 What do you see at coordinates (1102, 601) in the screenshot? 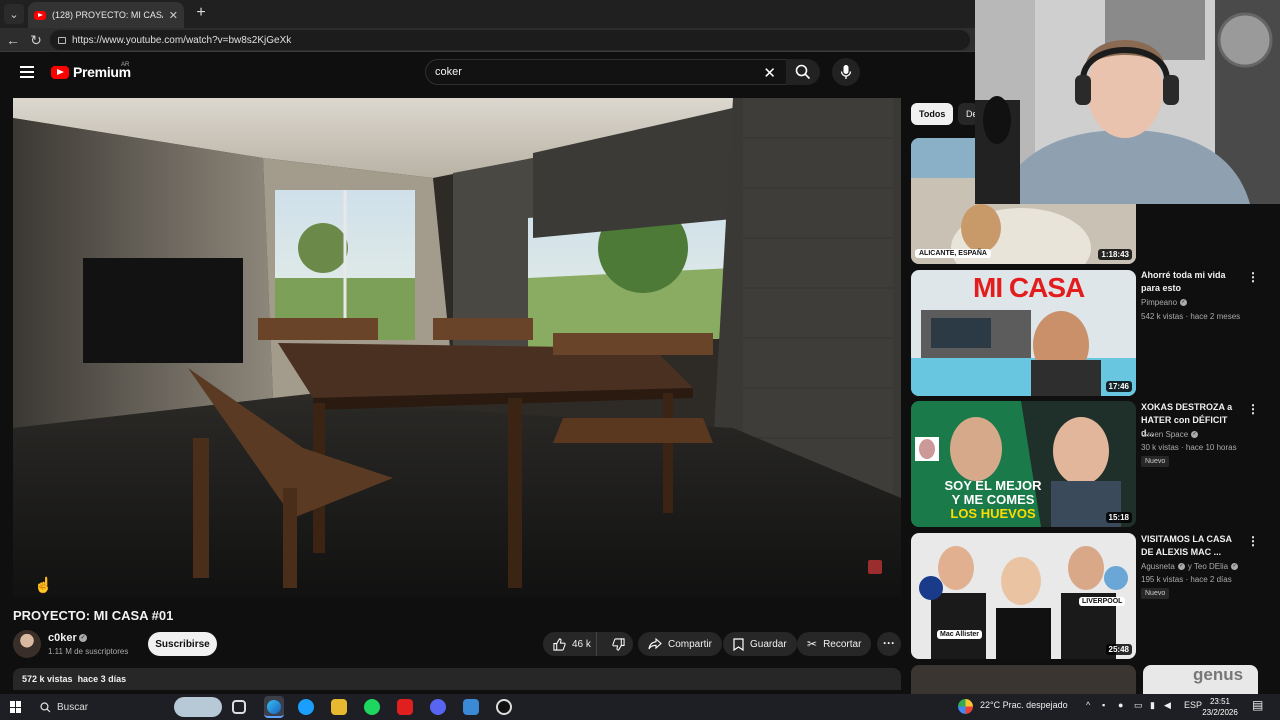
I see `player-tag-right: LIVERPOOL` at bounding box center [1102, 601].